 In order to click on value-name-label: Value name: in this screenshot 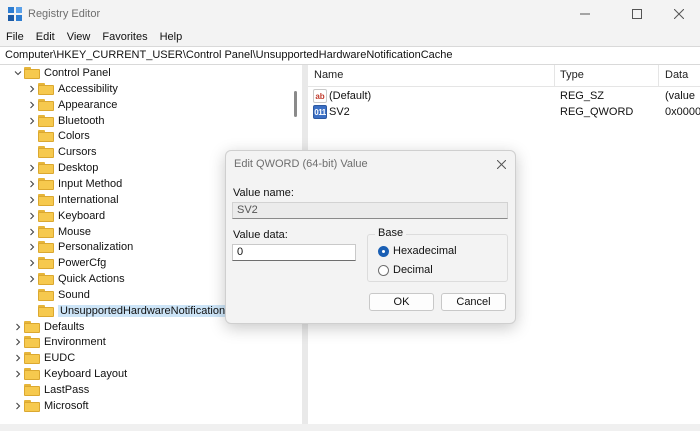, I will do `click(263, 193)`.